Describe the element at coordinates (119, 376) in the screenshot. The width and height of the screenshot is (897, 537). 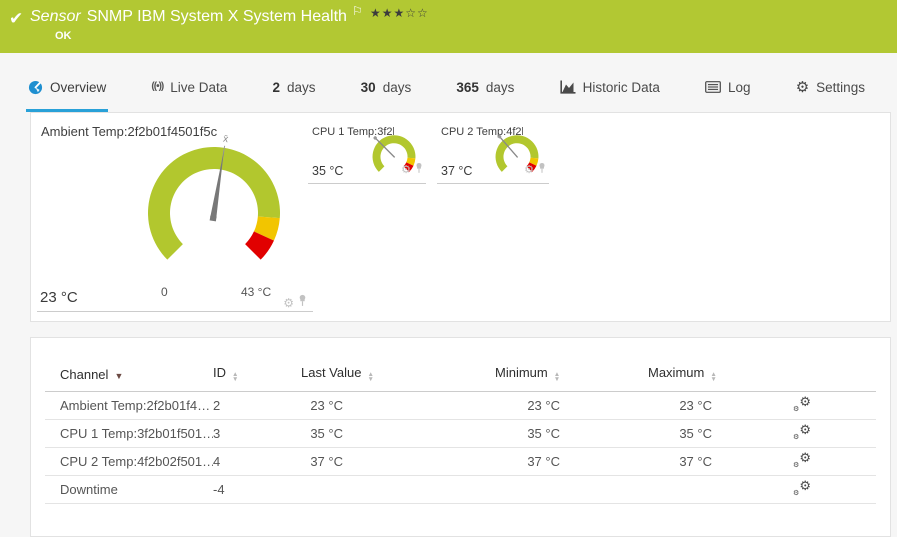
I see `sort-desc-icon: ▼` at that location.